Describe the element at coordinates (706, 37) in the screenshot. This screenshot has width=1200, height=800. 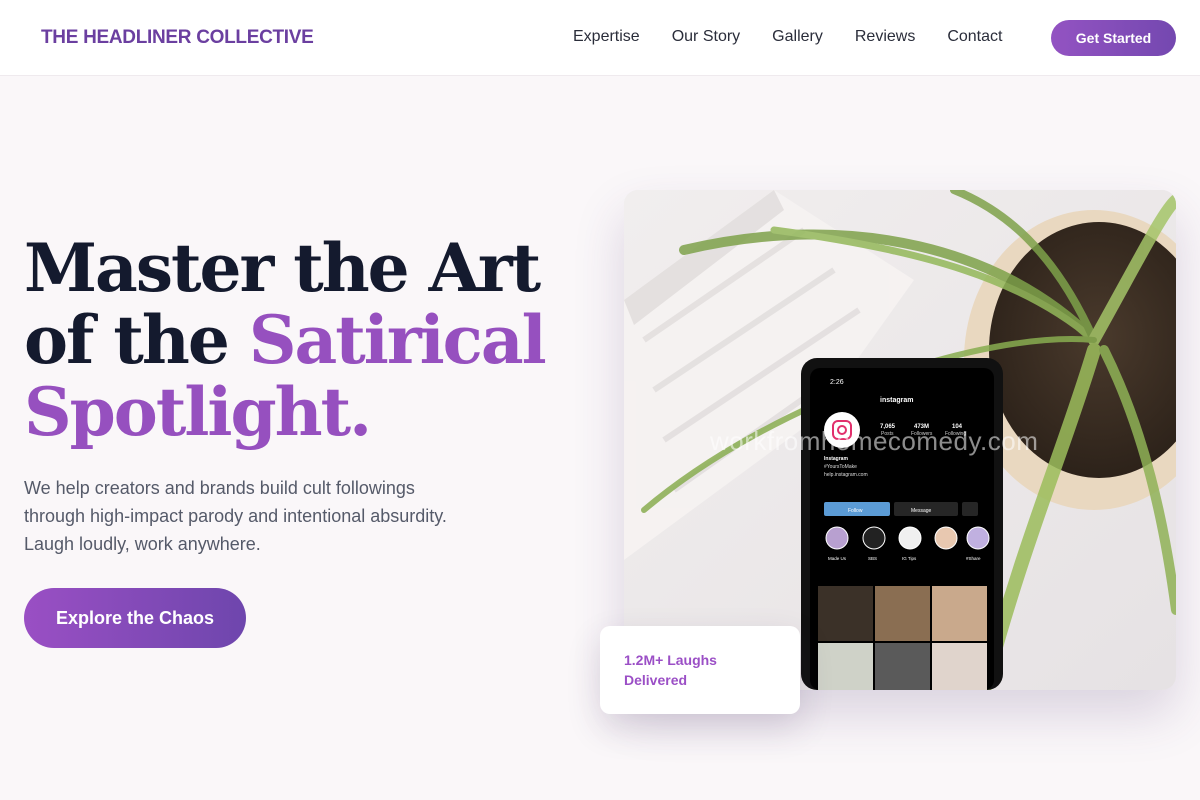
I see `nav-link-our-story: Our Story` at that location.